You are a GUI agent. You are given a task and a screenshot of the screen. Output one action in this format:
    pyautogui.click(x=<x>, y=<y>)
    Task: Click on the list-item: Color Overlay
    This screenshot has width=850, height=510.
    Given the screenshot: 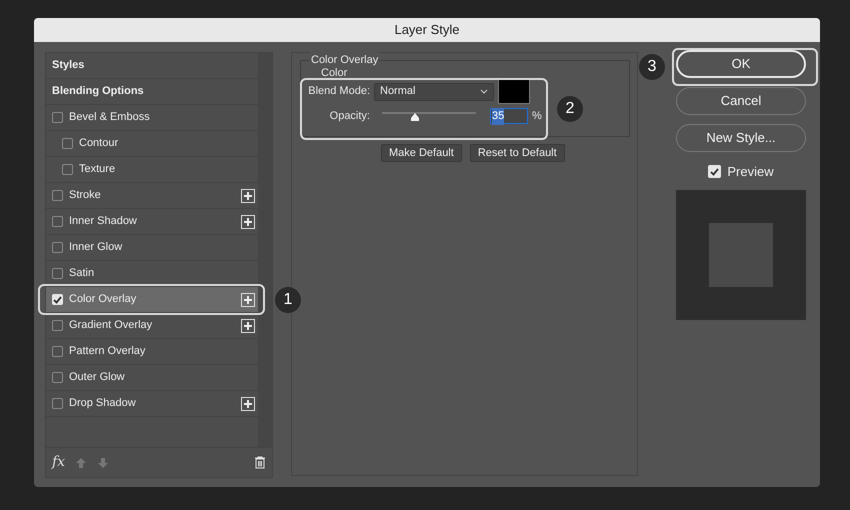 What is the action you would take?
    pyautogui.click(x=152, y=300)
    